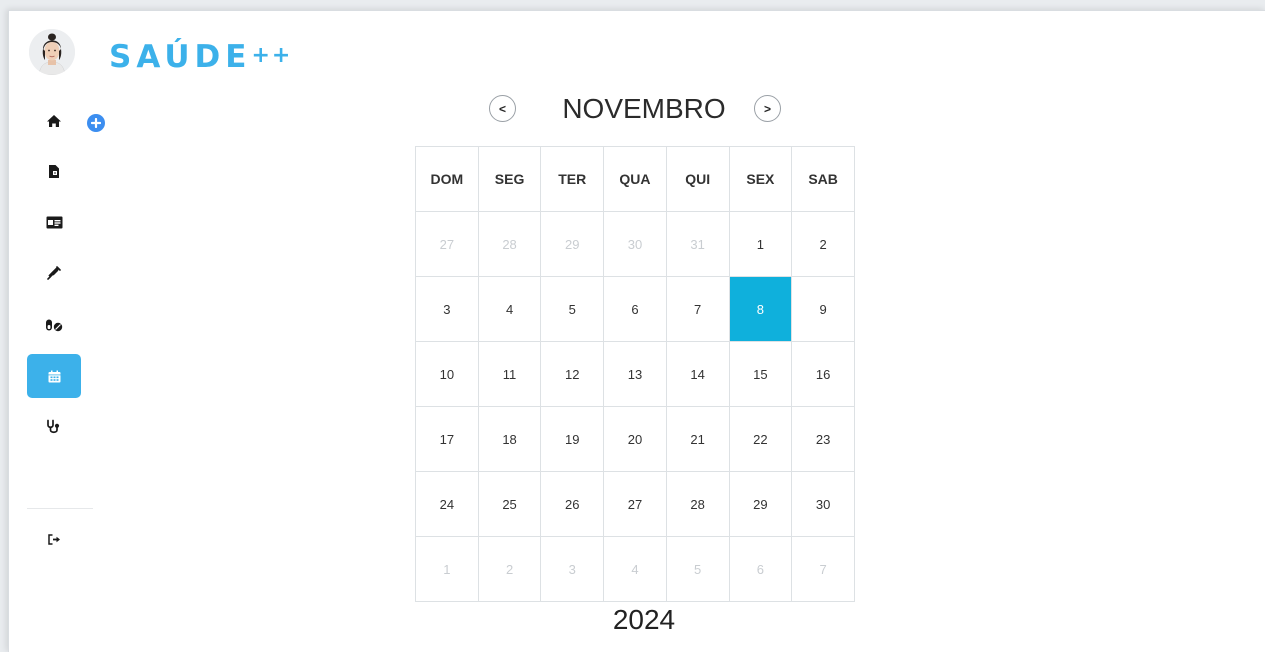 This screenshot has height=652, width=1265. Describe the element at coordinates (823, 374) in the screenshot. I see `calendar-day: 16` at that location.